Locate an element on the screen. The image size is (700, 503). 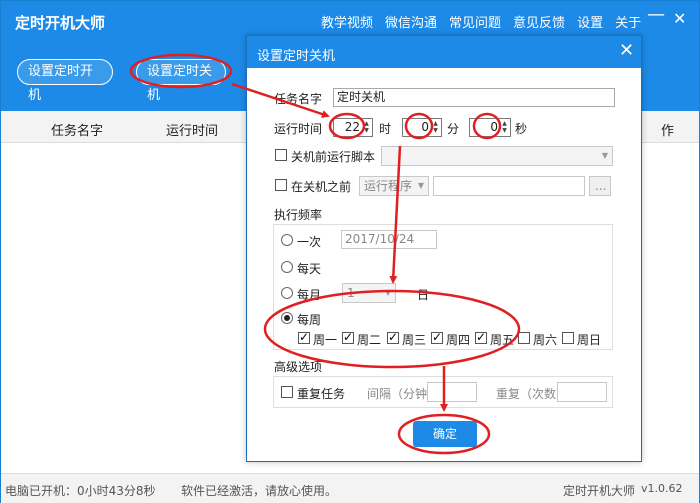
minute-spinner: 0 ▲ ▼ is located at coordinates (422, 127).